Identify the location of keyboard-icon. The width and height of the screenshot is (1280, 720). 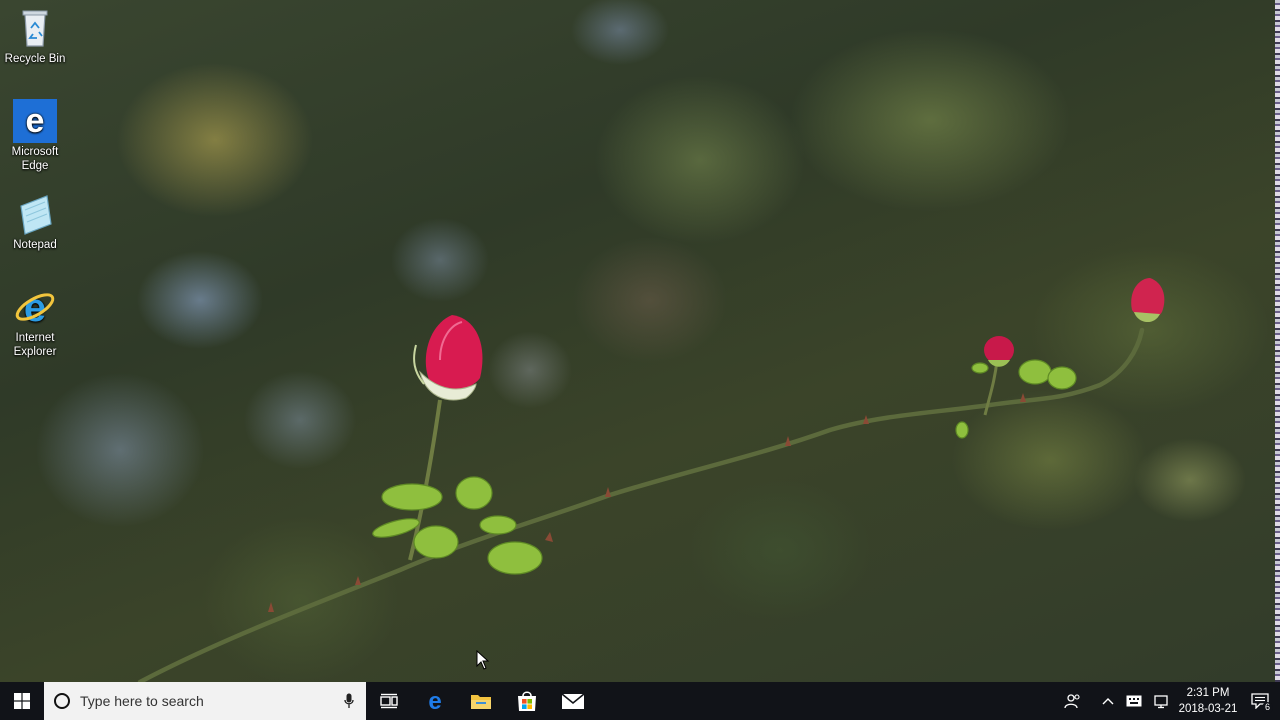
(1134, 701).